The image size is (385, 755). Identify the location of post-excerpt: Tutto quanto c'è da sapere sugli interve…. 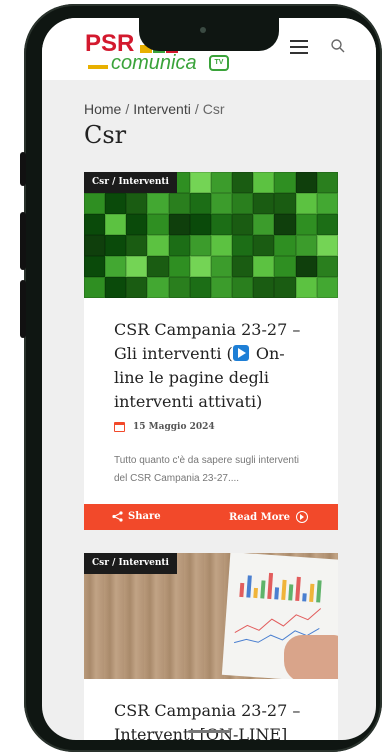
(206, 469).